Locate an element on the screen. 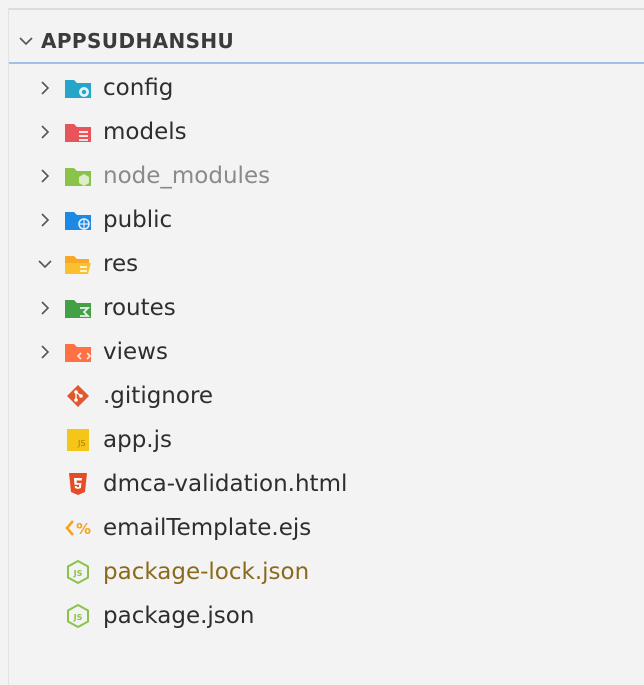  html5-icon is located at coordinates (78, 484).